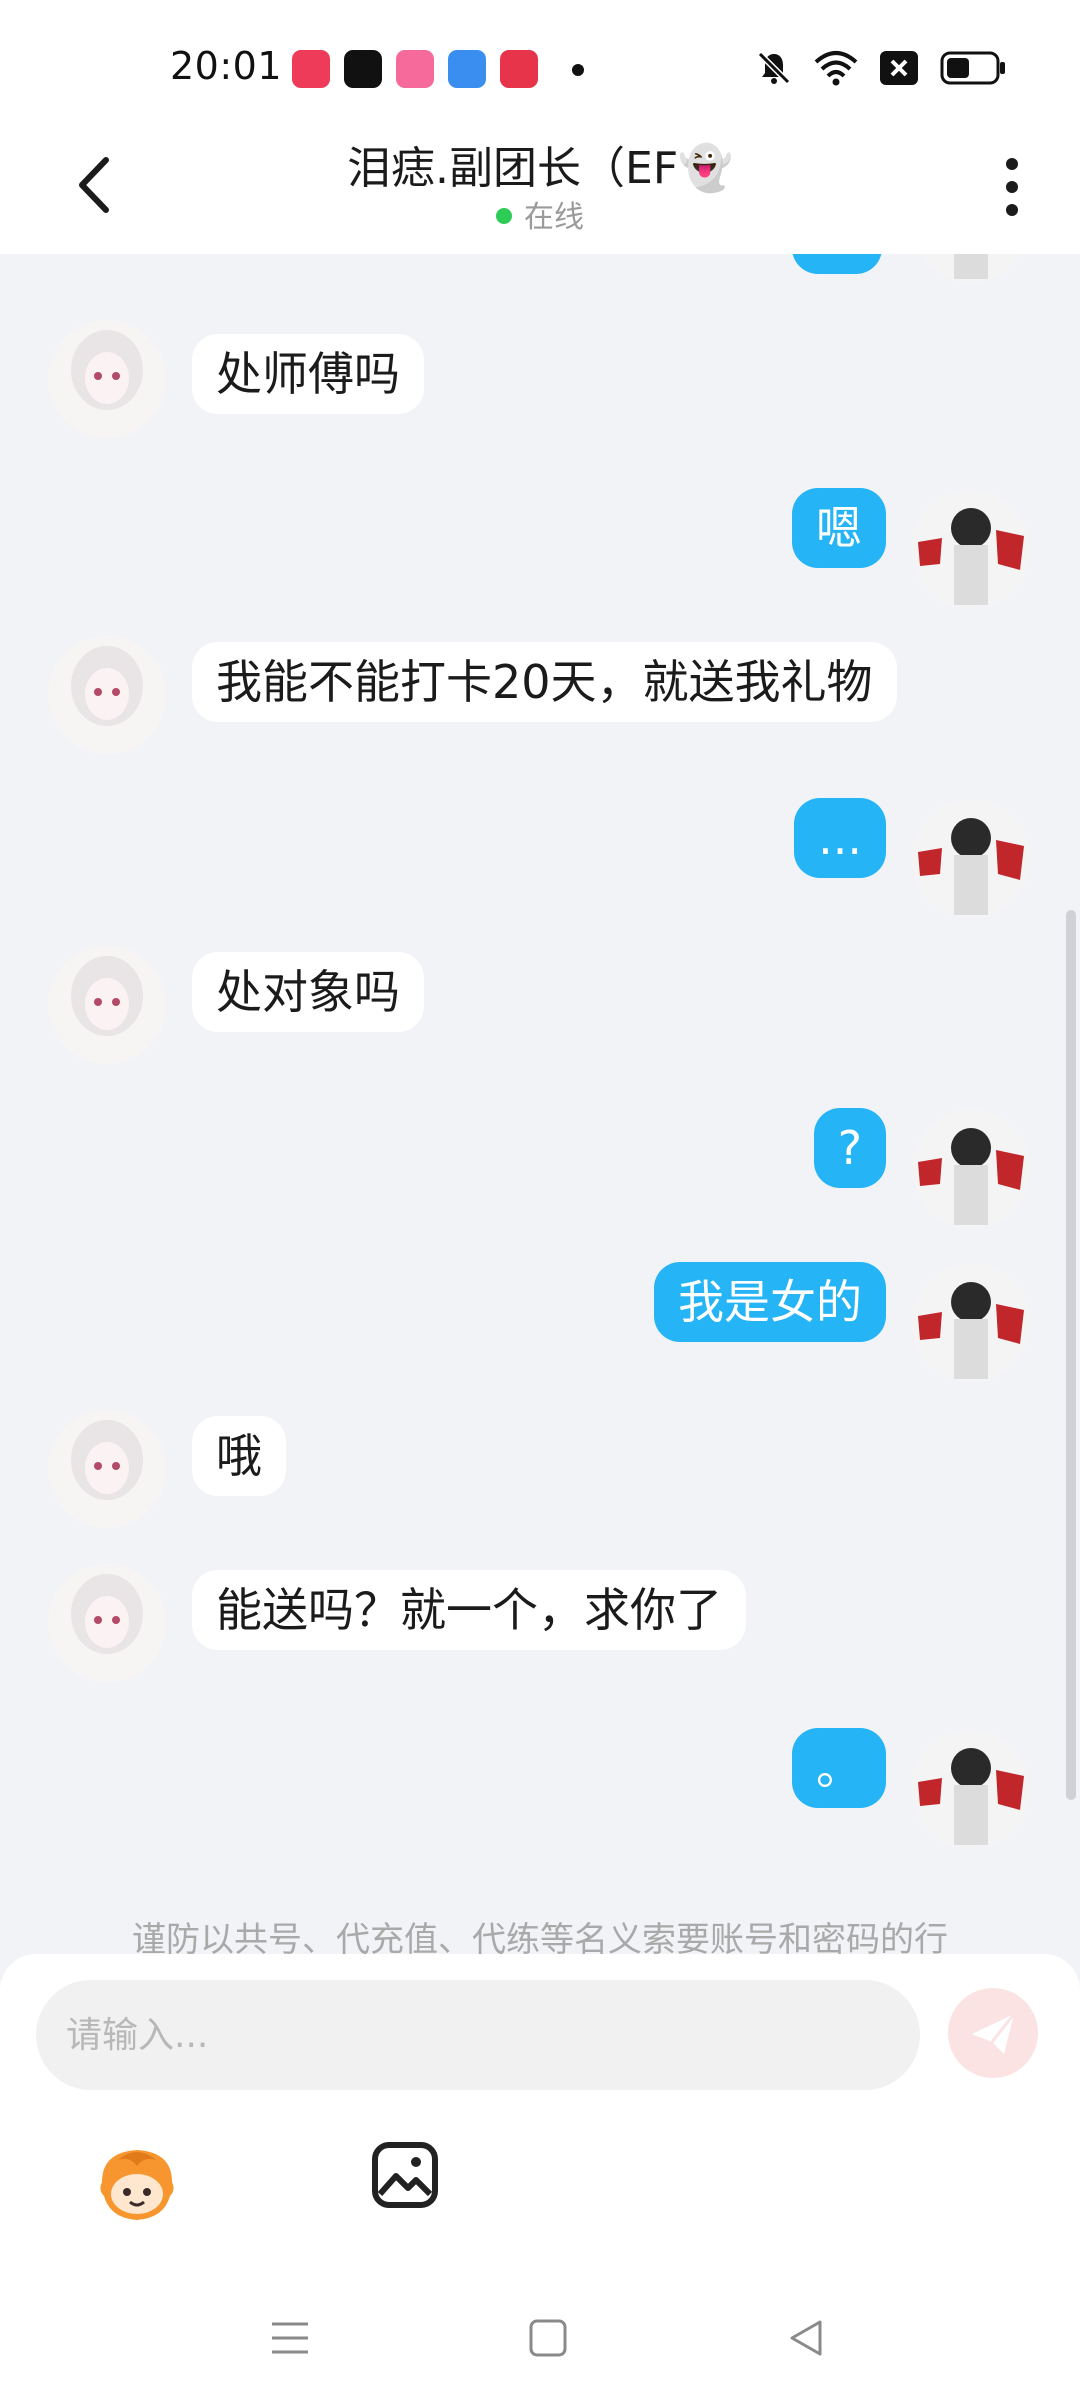  I want to click on mute-icon, so click(774, 68).